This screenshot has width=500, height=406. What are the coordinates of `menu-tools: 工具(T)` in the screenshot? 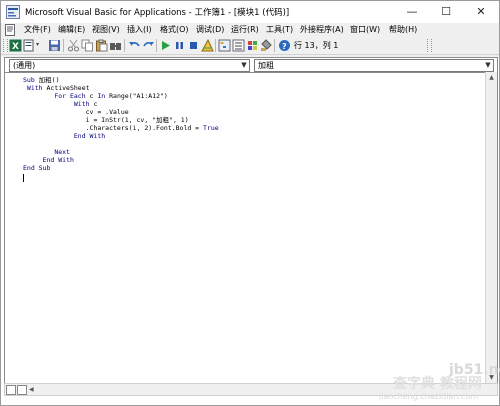 It's located at (279, 30).